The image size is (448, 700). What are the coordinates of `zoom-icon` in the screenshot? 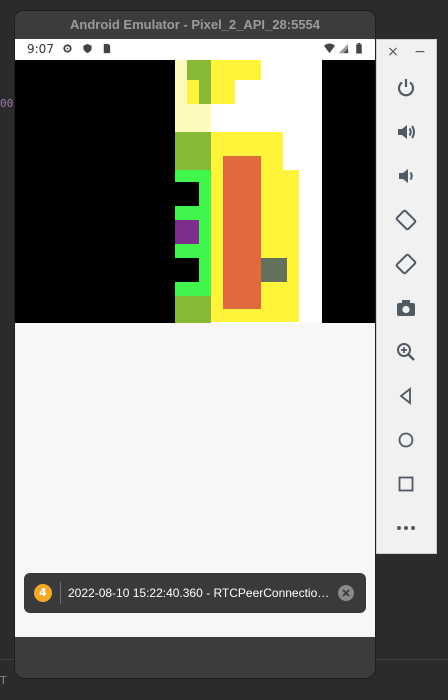 It's located at (406, 352).